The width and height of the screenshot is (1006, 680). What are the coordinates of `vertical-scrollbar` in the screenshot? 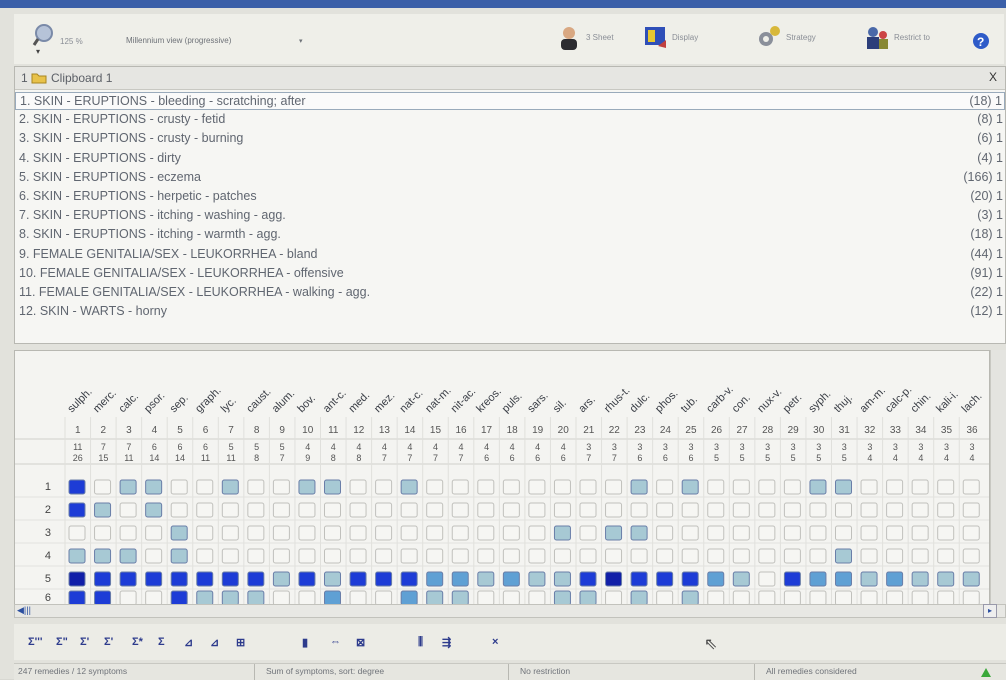 It's located at (998, 478).